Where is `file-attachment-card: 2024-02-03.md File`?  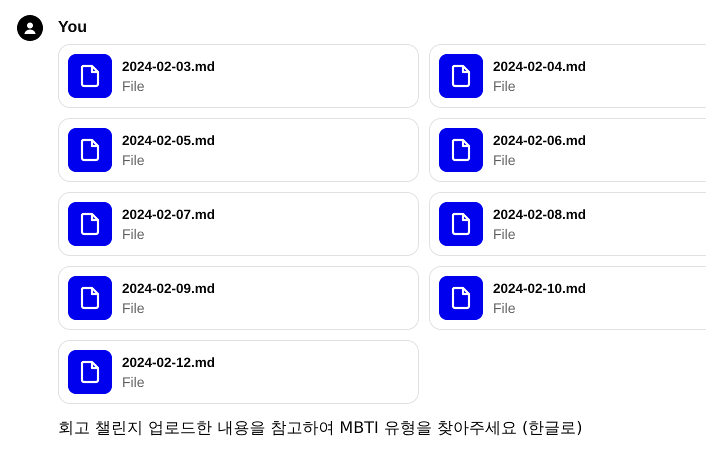
file-attachment-card: 2024-02-03.md File is located at coordinates (238, 76).